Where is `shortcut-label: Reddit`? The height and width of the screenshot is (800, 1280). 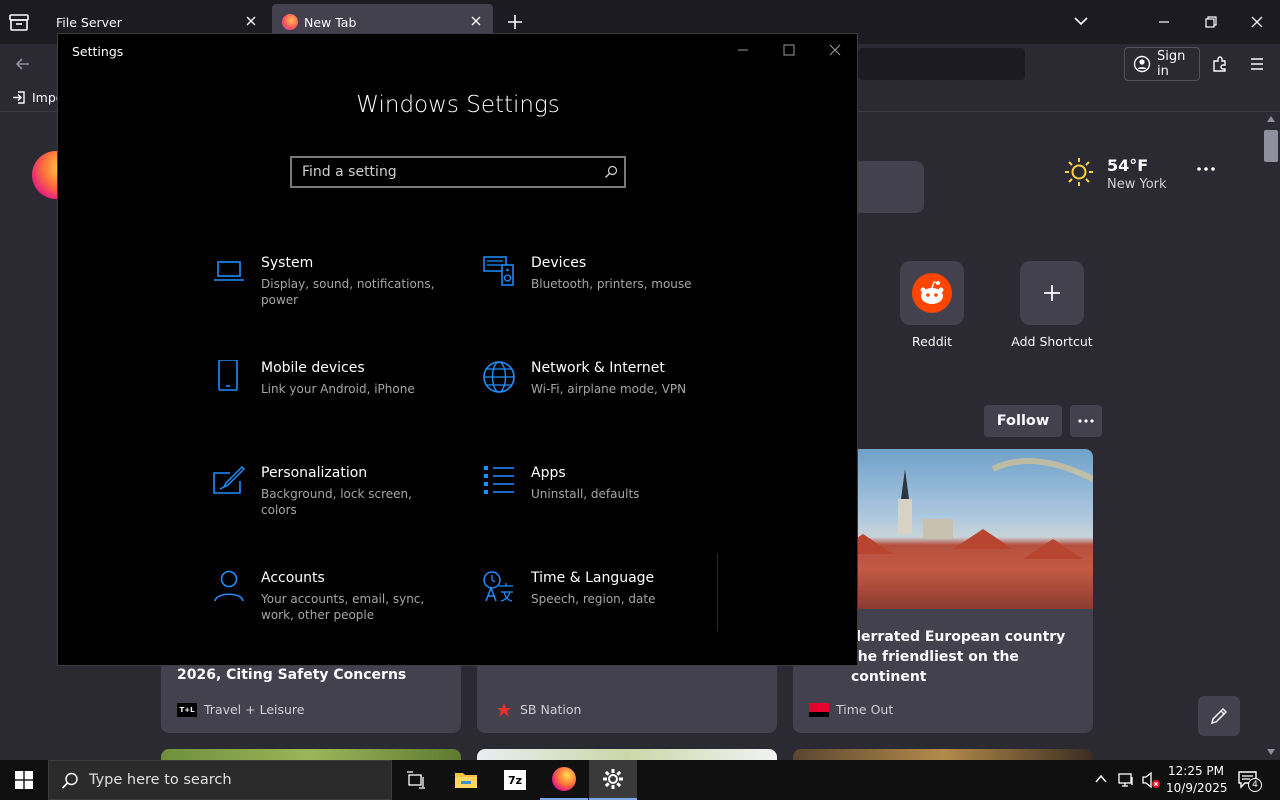
shortcut-label: Reddit is located at coordinates (932, 341).